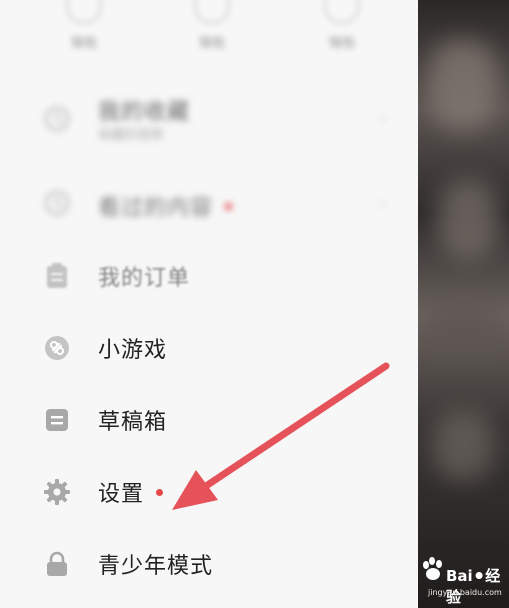  I want to click on order-icon, so click(57, 276).